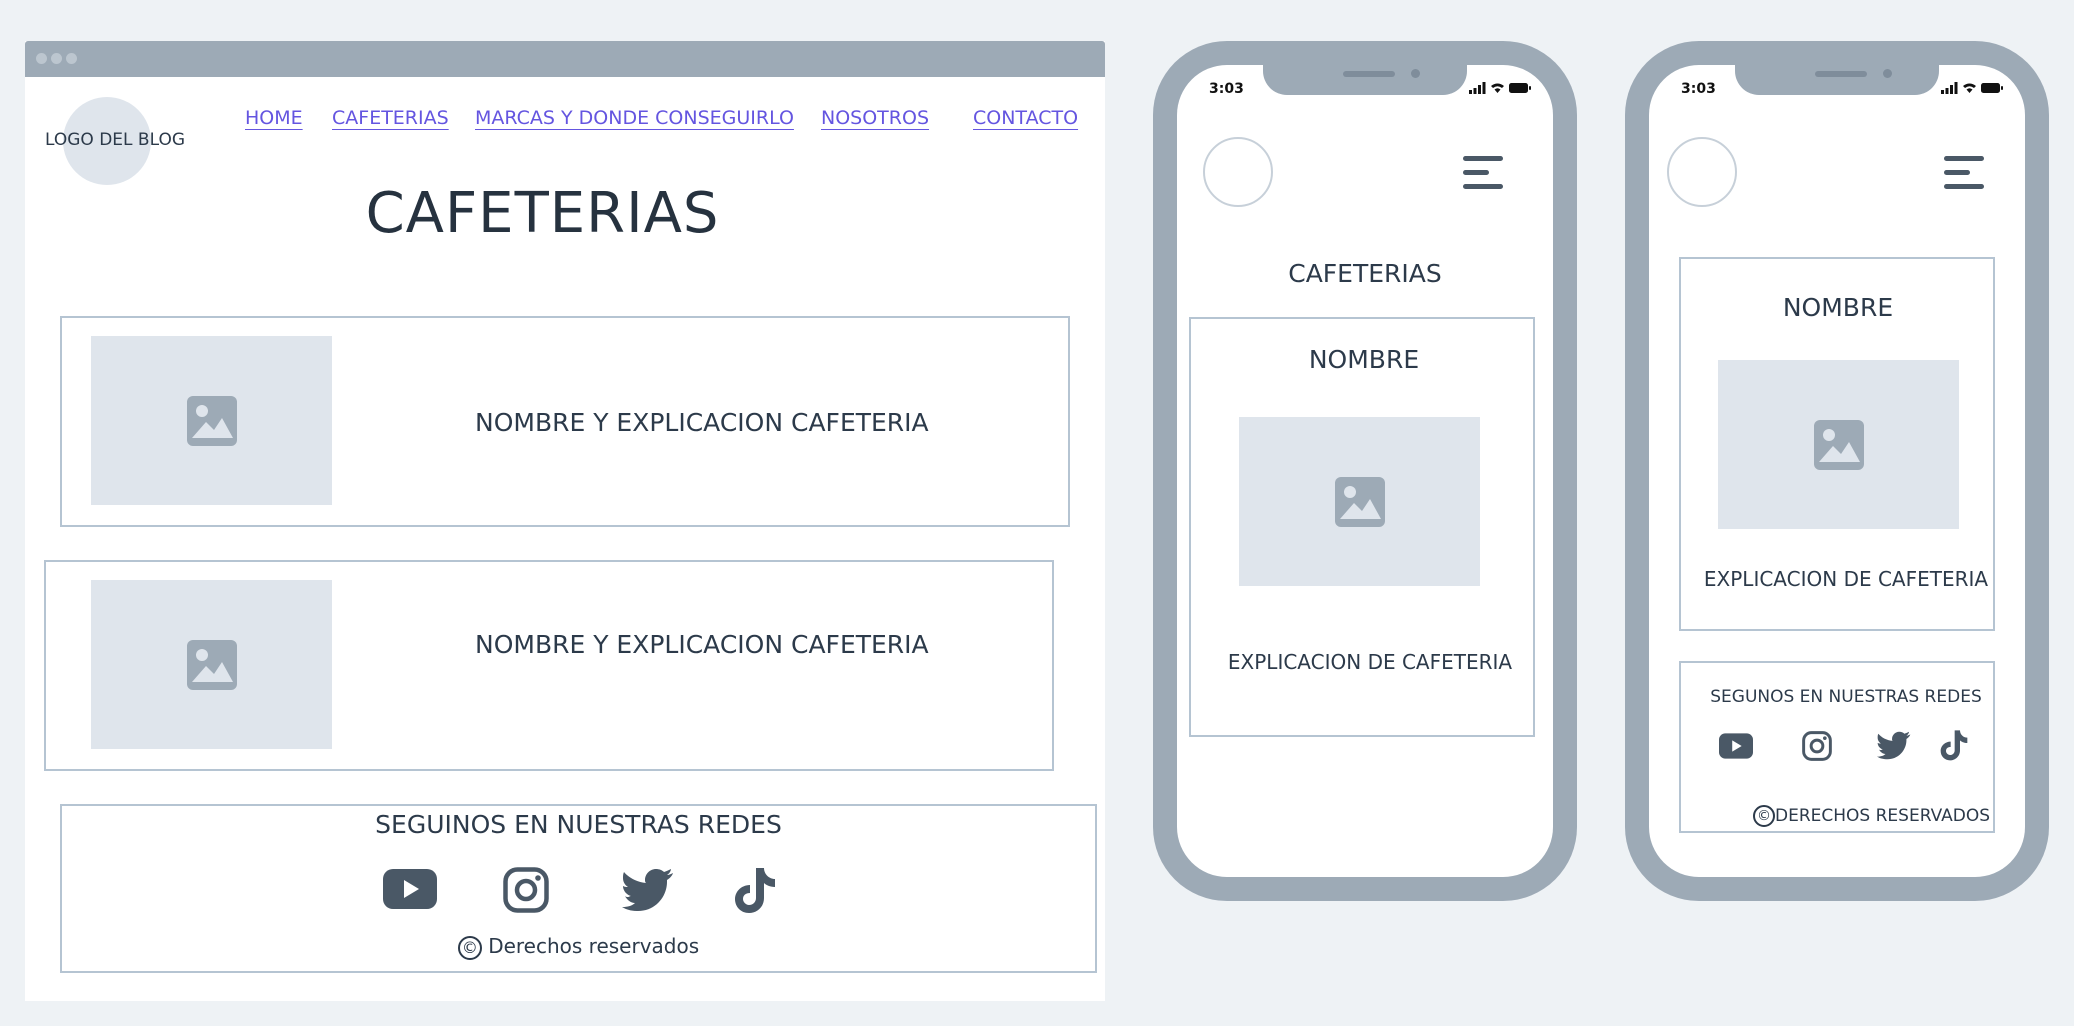  What do you see at coordinates (1883, 816) in the screenshot?
I see `mobile-rights-text: DERECHOS RESERVADOS` at bounding box center [1883, 816].